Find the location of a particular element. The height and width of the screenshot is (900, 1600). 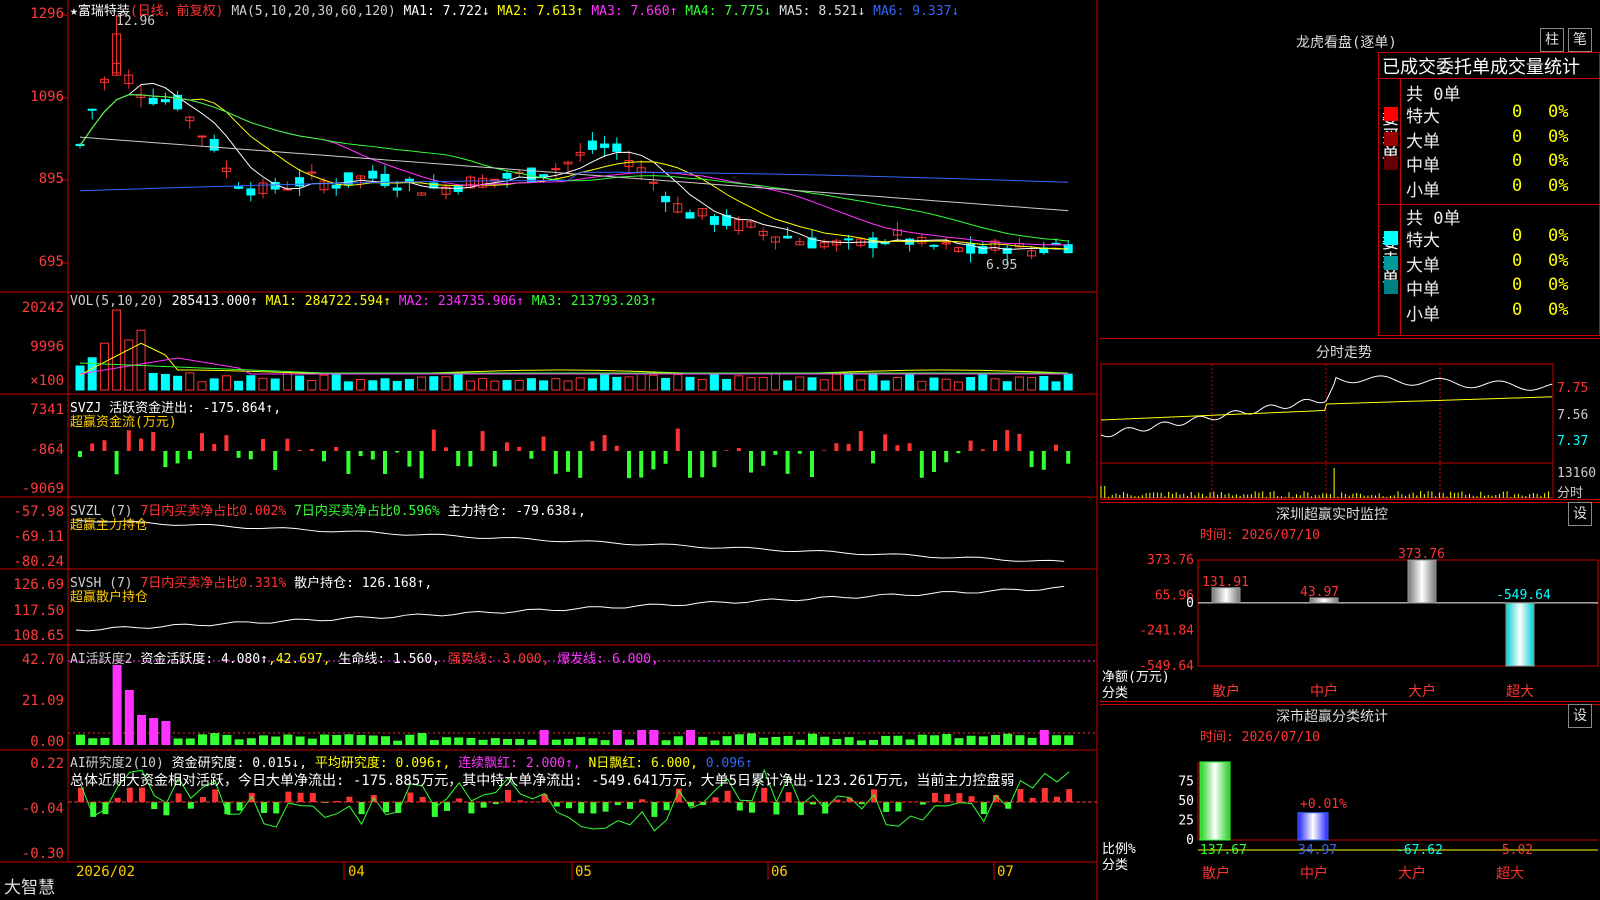

ai_legend-item-3: 生命线: 1.560, is located at coordinates (385, 659).